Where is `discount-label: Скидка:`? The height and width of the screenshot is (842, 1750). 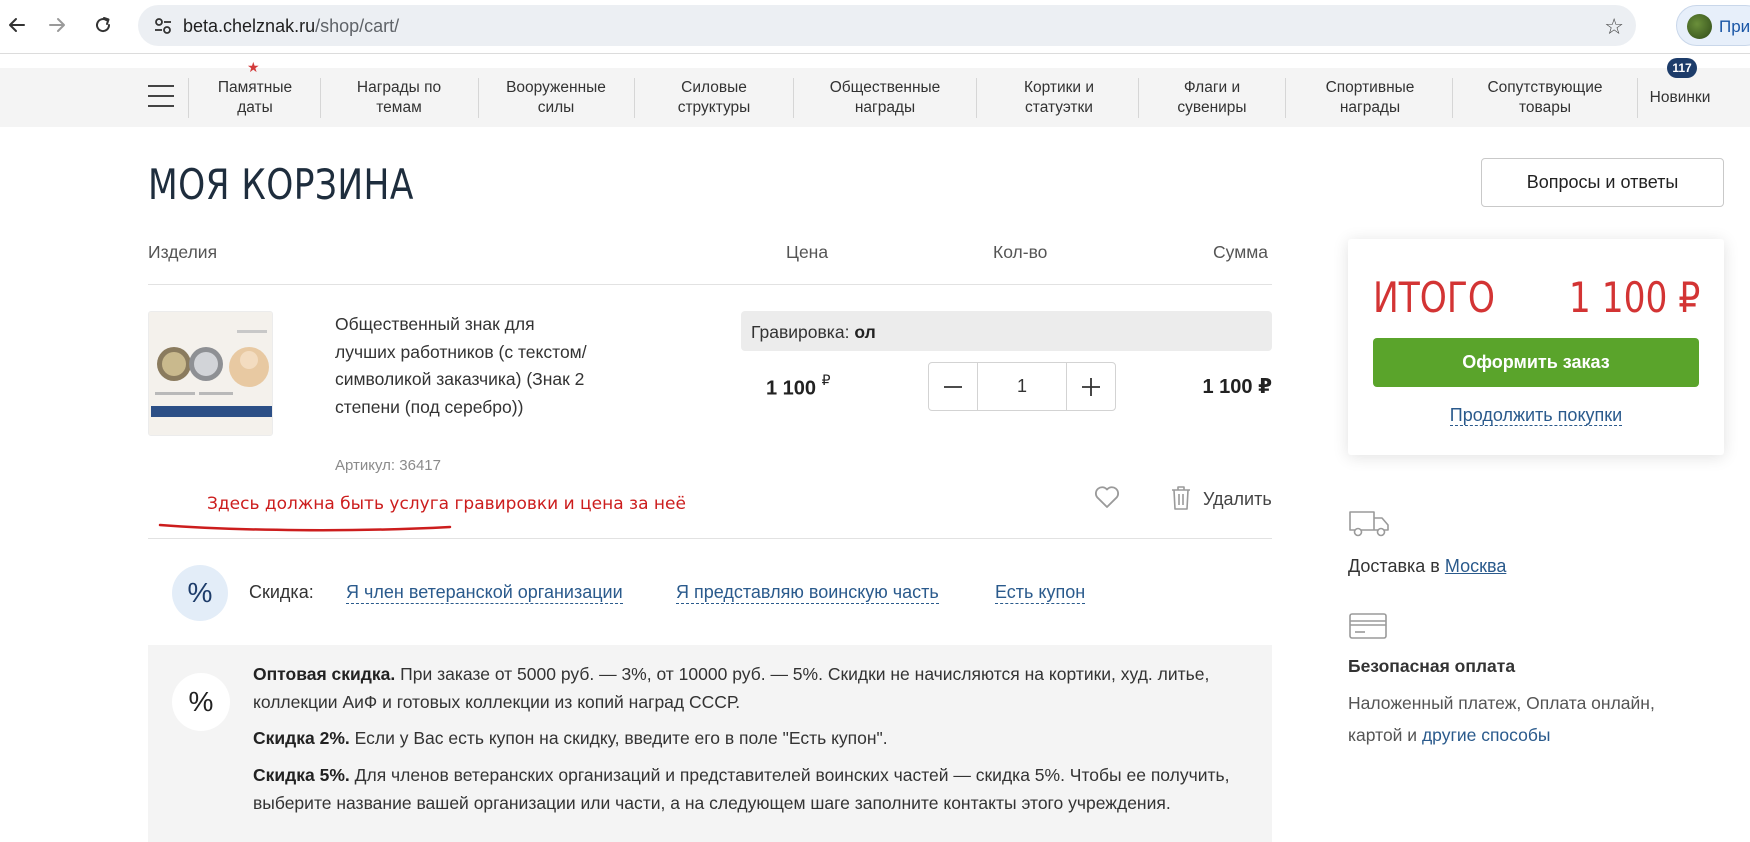 discount-label: Скидка: is located at coordinates (281, 592).